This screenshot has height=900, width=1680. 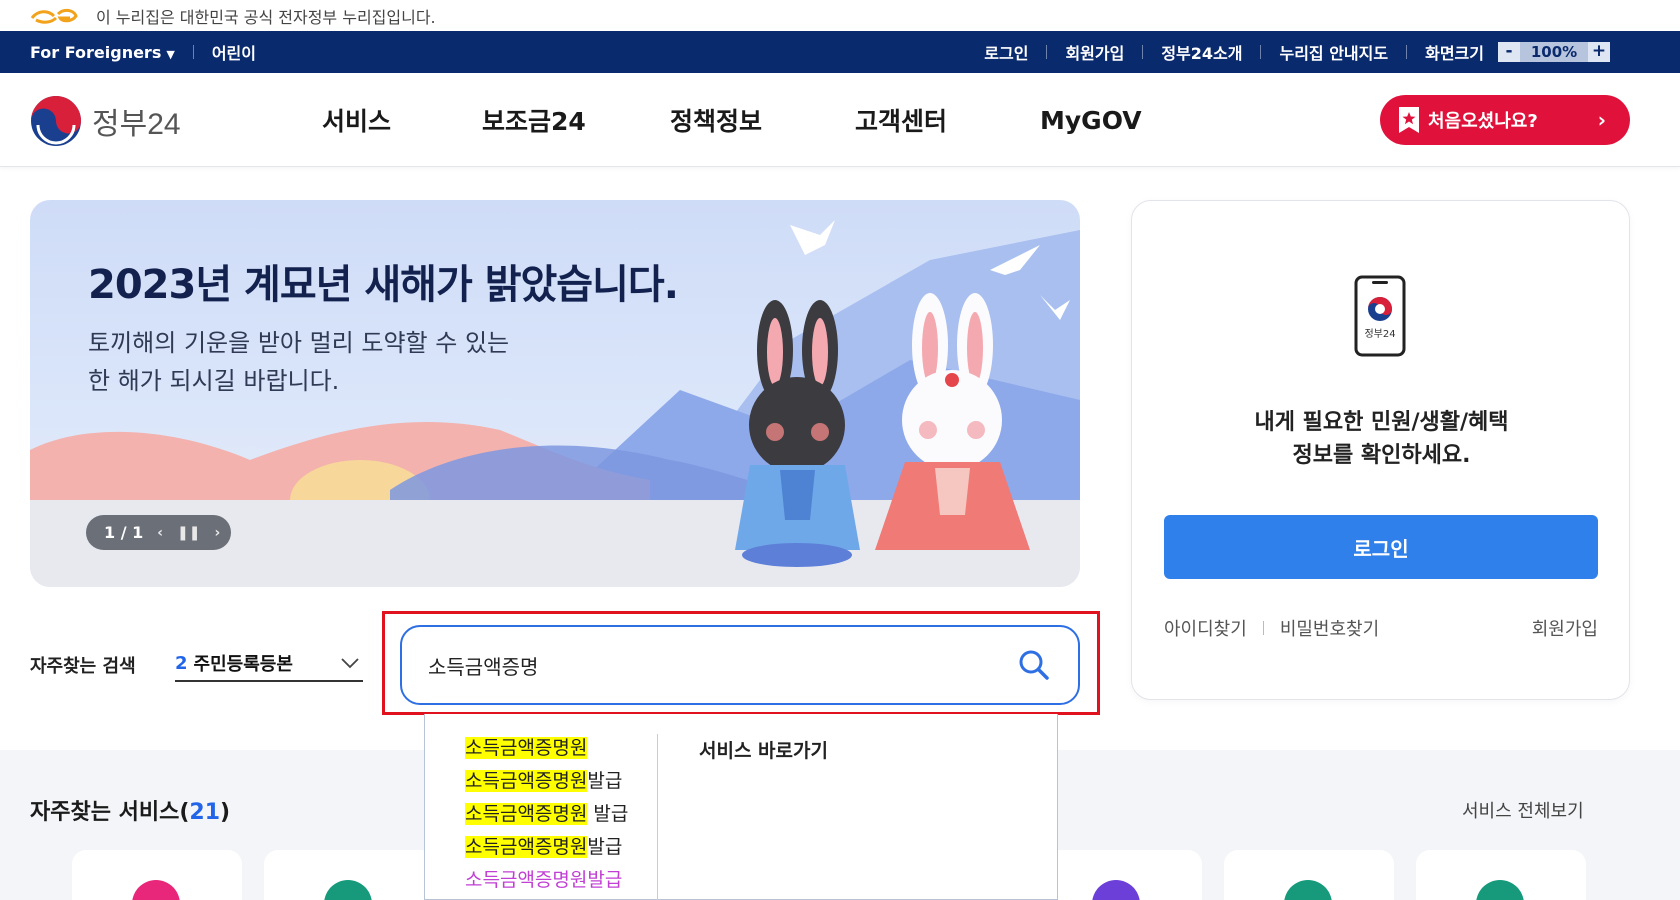 What do you see at coordinates (170, 54) in the screenshot?
I see `caret-down-icon: ▼` at bounding box center [170, 54].